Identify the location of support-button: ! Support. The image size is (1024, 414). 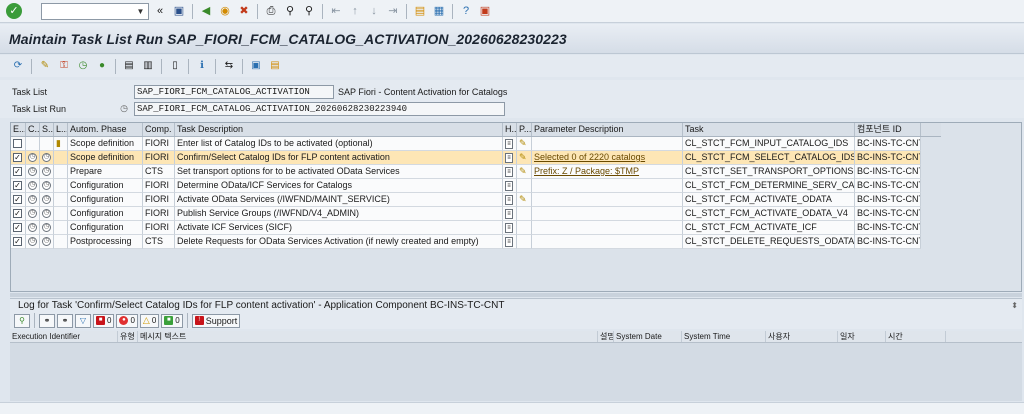
(216, 320).